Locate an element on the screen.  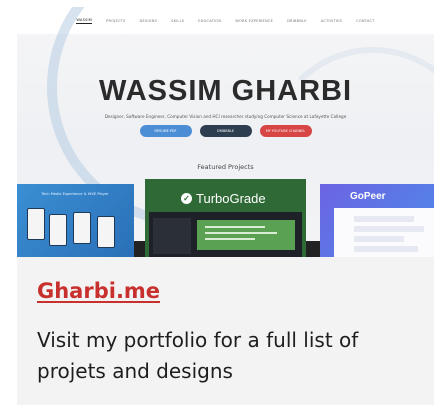
turbograde-logo: ✓ TurboGrade is located at coordinates (223, 198).